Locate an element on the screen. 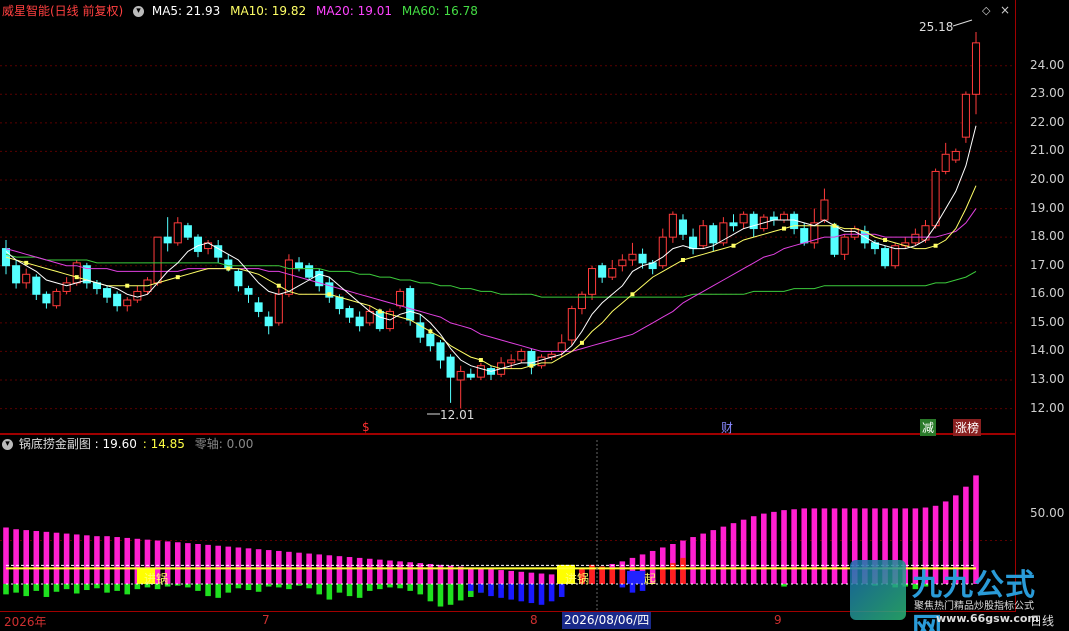  ma60-label: MA60: 16.78 is located at coordinates (439, 11).